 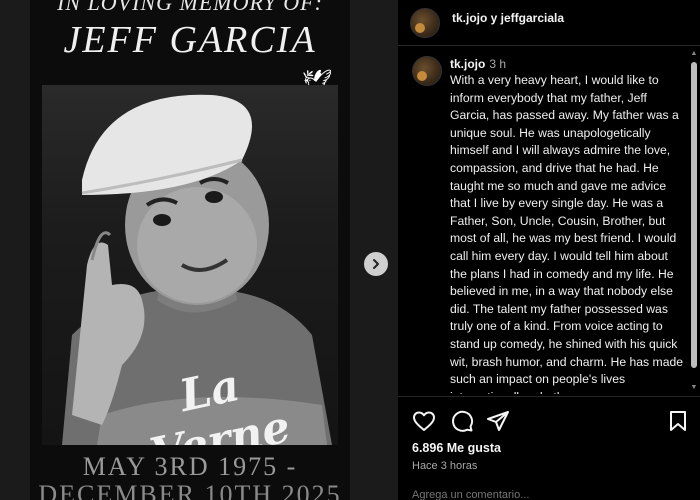 What do you see at coordinates (190, 466) in the screenshot?
I see `date-line-1: MAY 3RD 1975 -` at bounding box center [190, 466].